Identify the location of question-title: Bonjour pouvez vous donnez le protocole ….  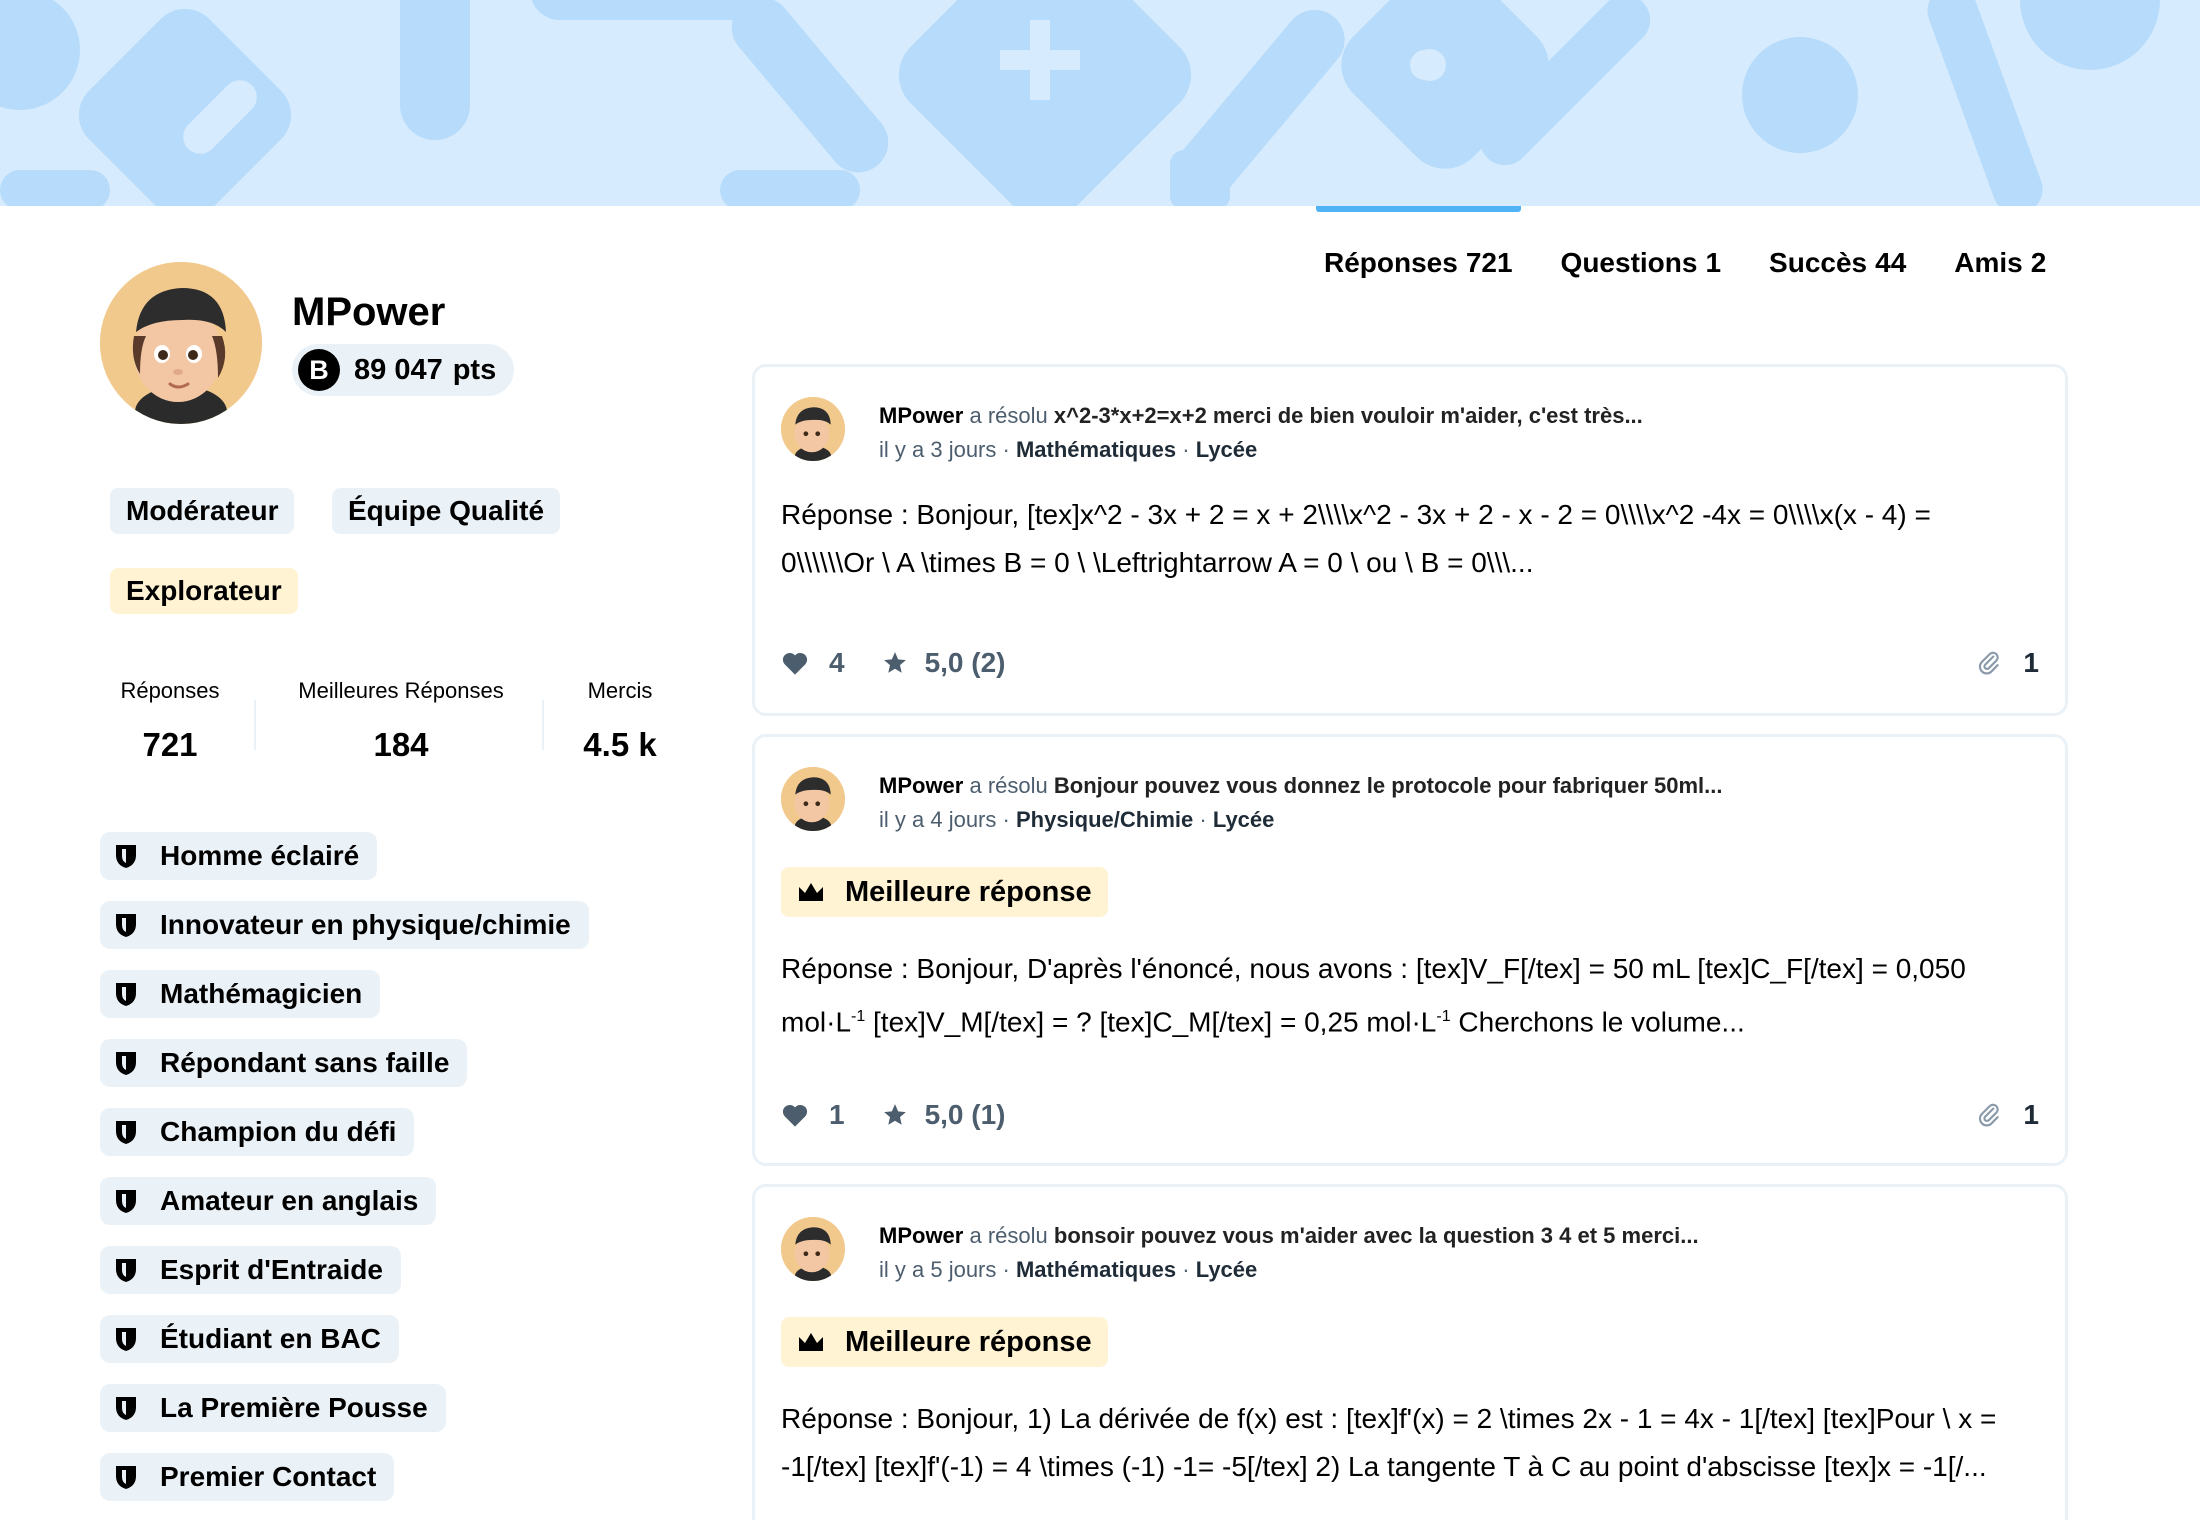
(1388, 785).